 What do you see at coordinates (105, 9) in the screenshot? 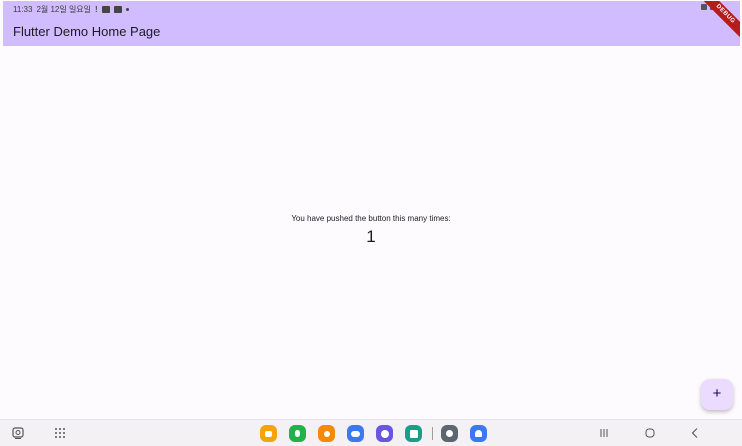
I see `gallery-notification-icon` at bounding box center [105, 9].